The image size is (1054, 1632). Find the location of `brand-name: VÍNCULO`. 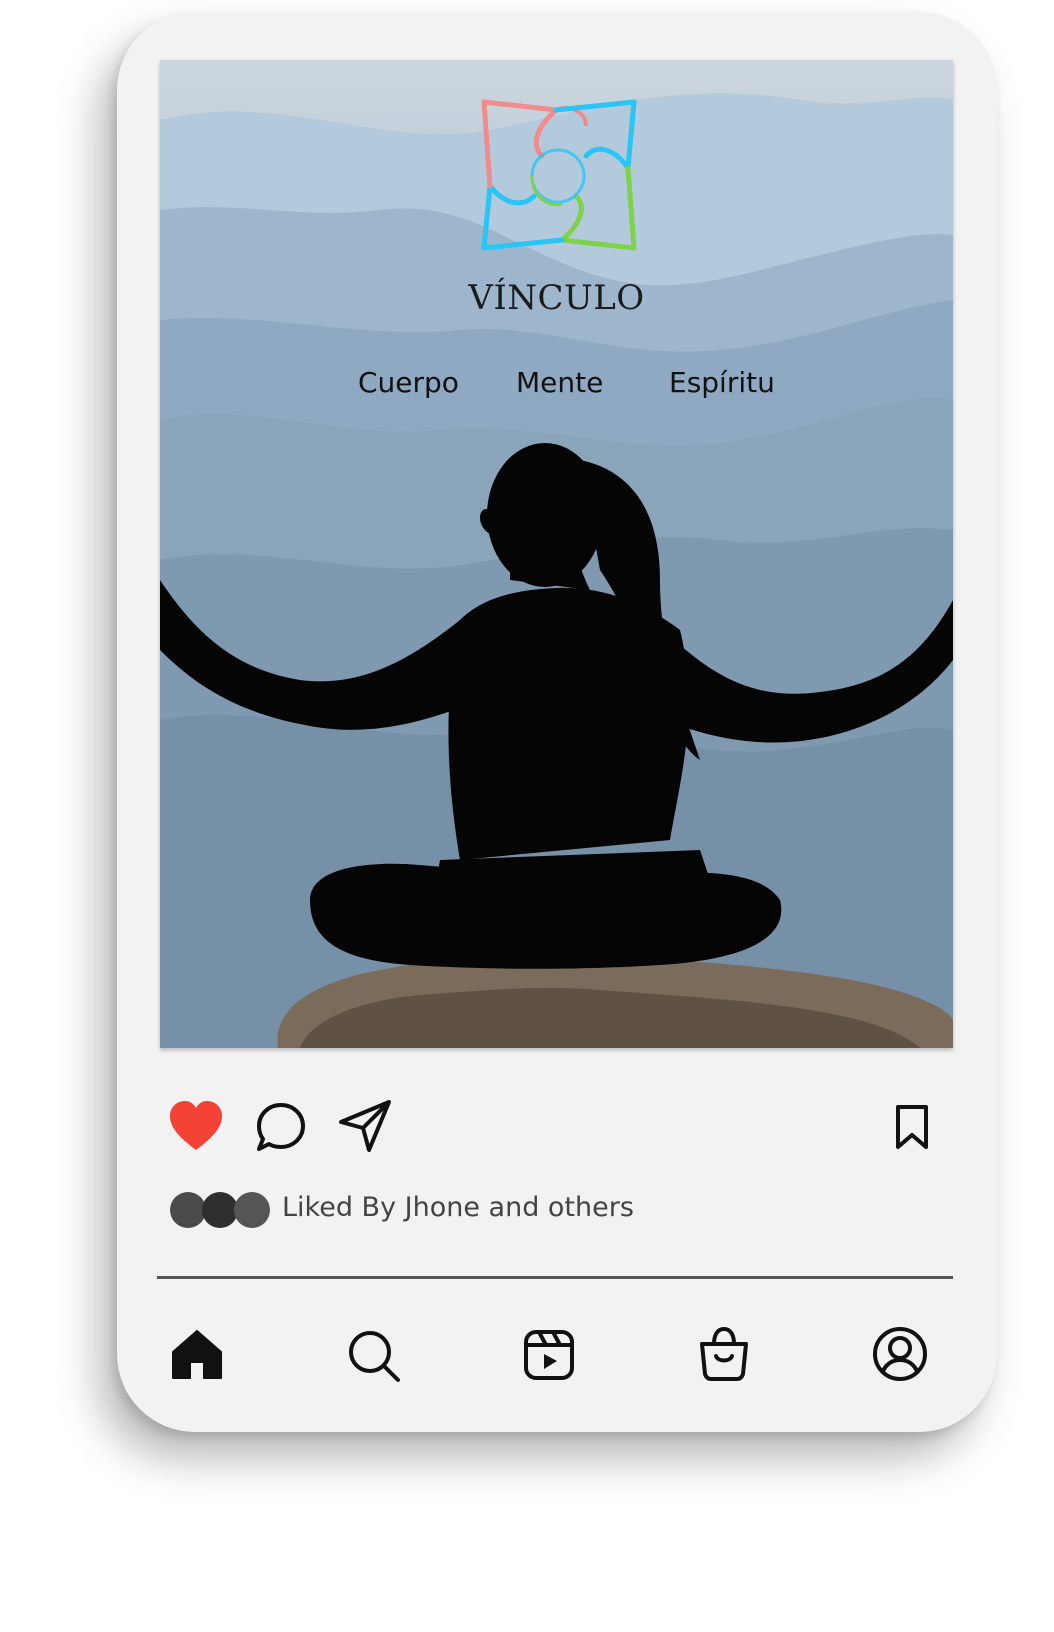

brand-name: VÍNCULO is located at coordinates (556, 298).